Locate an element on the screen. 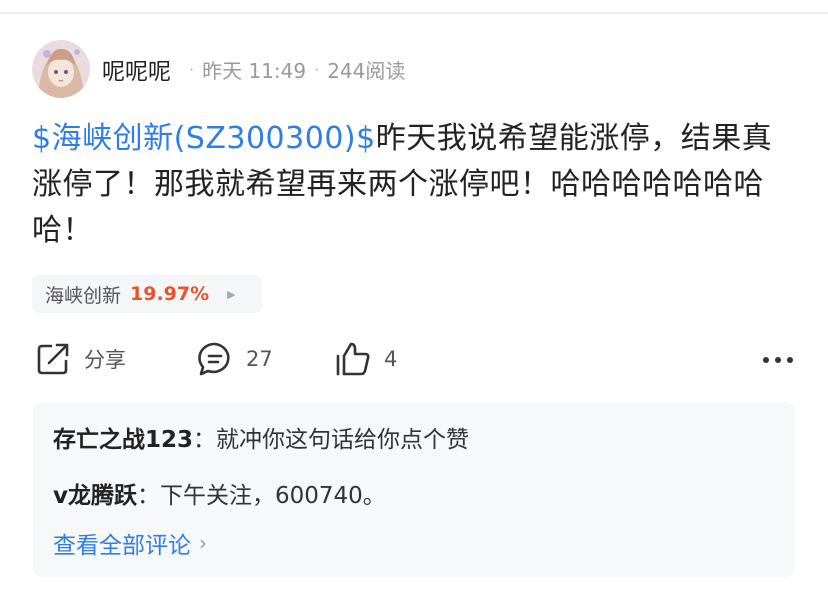  comment-item: 存亡之战123：就冲你这句话给你点个赞 is located at coordinates (261, 437).